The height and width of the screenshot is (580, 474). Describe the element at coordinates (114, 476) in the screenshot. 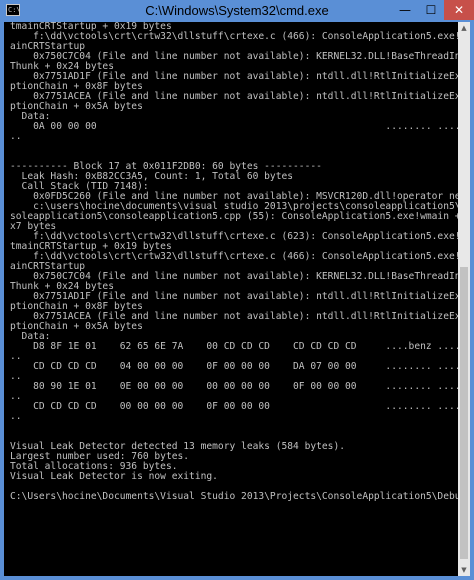

I see `console-line: Visual Leak Detector is now exiting.` at that location.